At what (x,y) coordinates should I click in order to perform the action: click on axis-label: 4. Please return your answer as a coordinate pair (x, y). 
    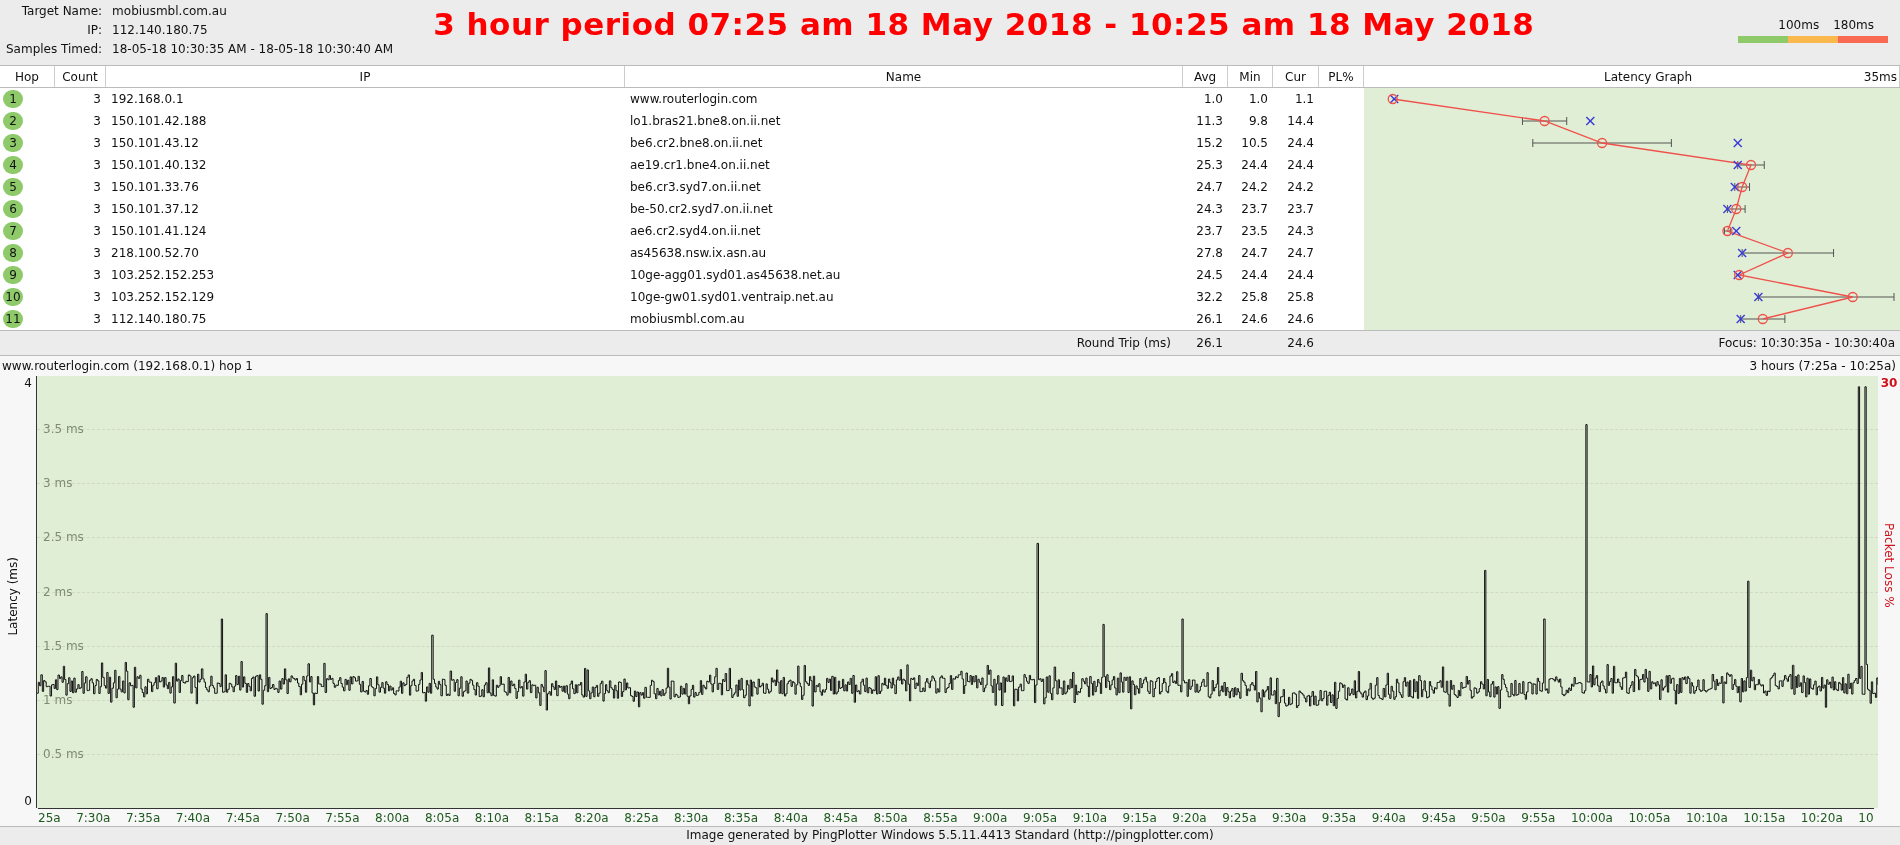
    Looking at the image, I should click on (28, 383).